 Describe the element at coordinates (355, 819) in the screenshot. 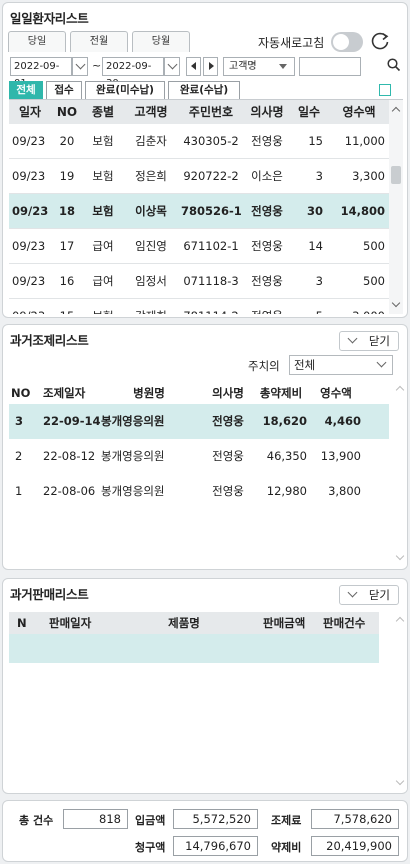

I see `dispensing-fee-value: 7,578,620` at that location.